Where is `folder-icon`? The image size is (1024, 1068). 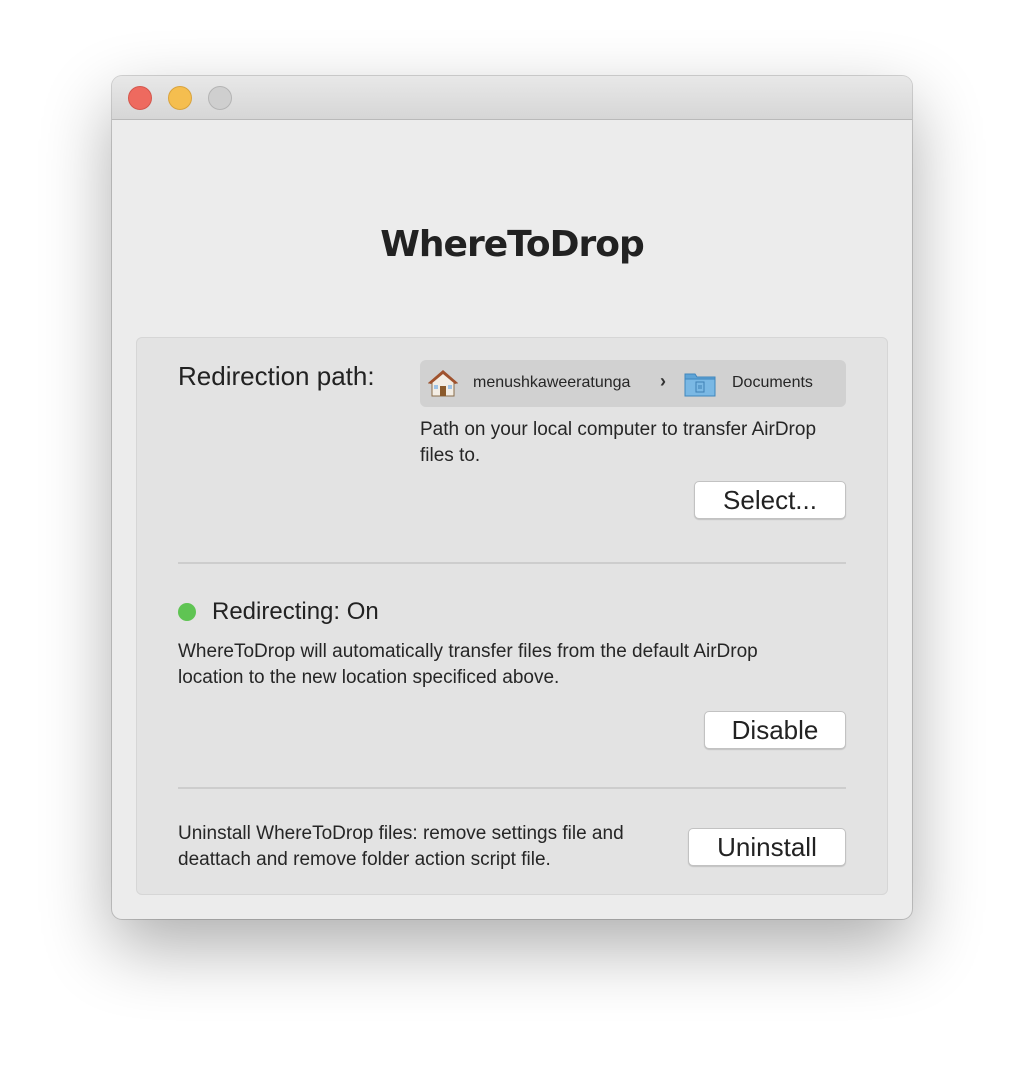 folder-icon is located at coordinates (700, 385).